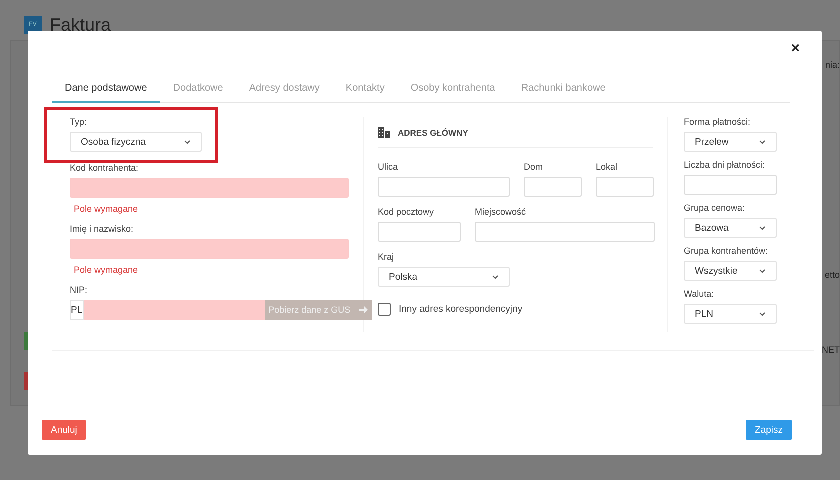 Image resolution: width=840 pixels, height=480 pixels. I want to click on checkbox, so click(384, 309).